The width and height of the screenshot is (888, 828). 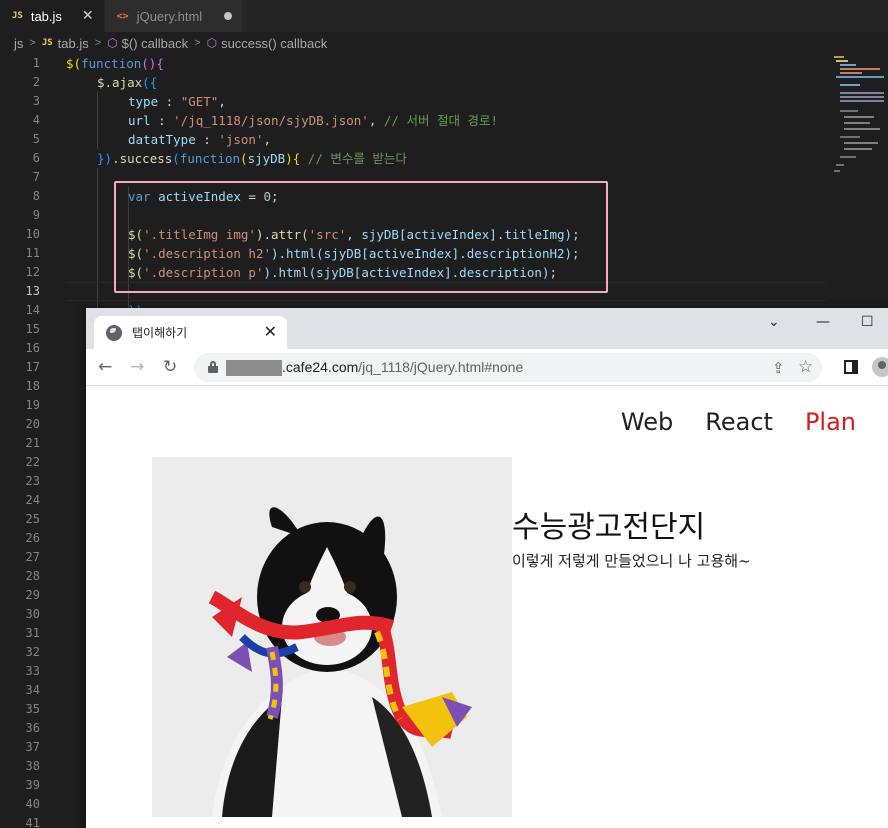 I want to click on maximize-icon: ☐, so click(x=867, y=322).